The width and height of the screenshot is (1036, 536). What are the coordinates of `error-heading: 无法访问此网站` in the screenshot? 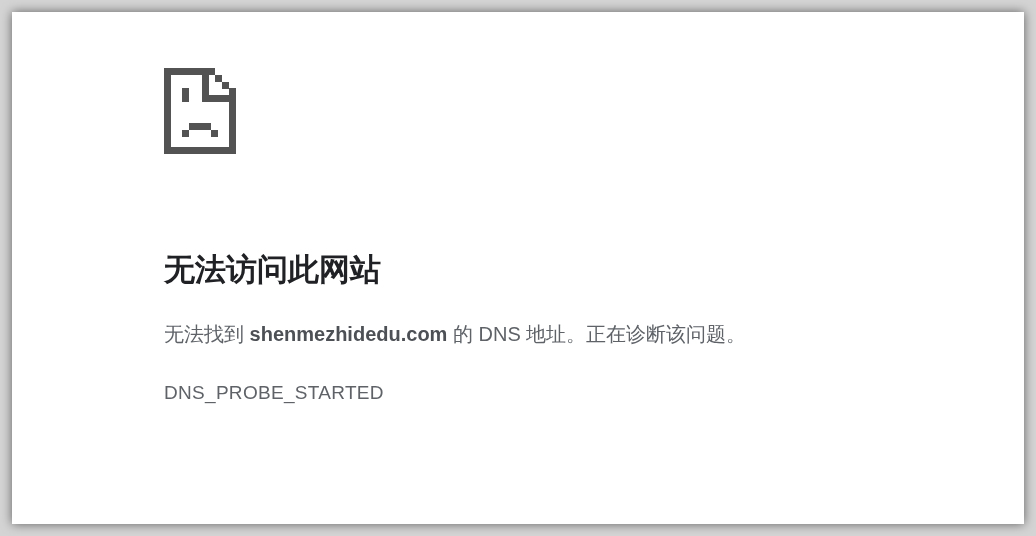 It's located at (272, 270).